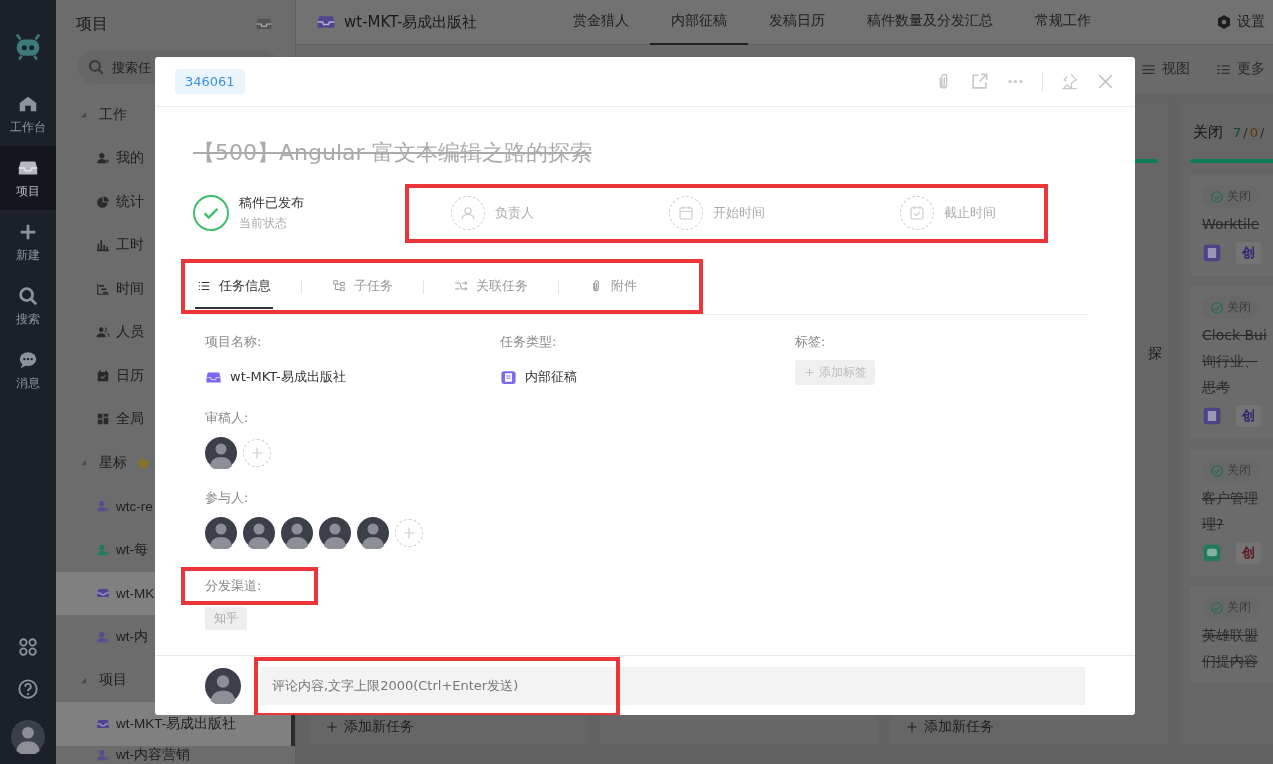  I want to click on field-value: wt-MKT-易成出版社, so click(288, 377).